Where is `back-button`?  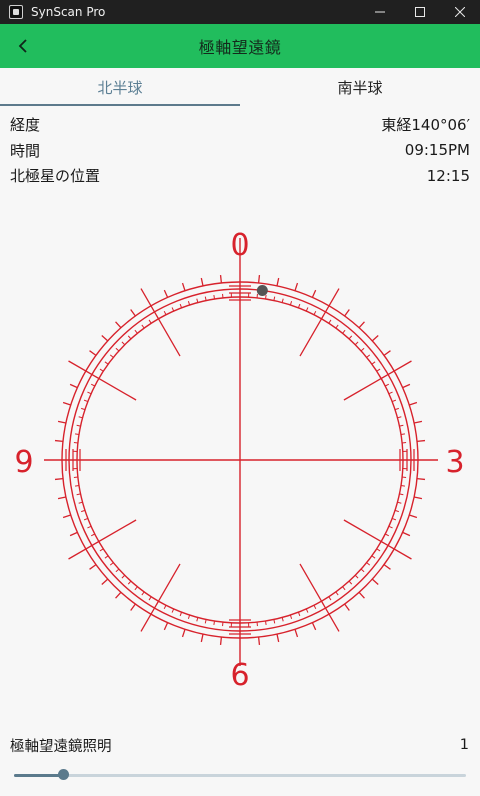
back-button is located at coordinates (24, 46).